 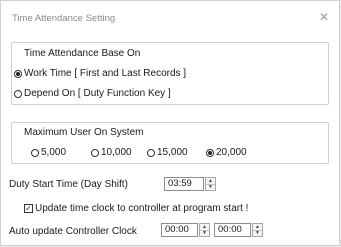 I want to click on radio-work-time-indicator, so click(x=18, y=73).